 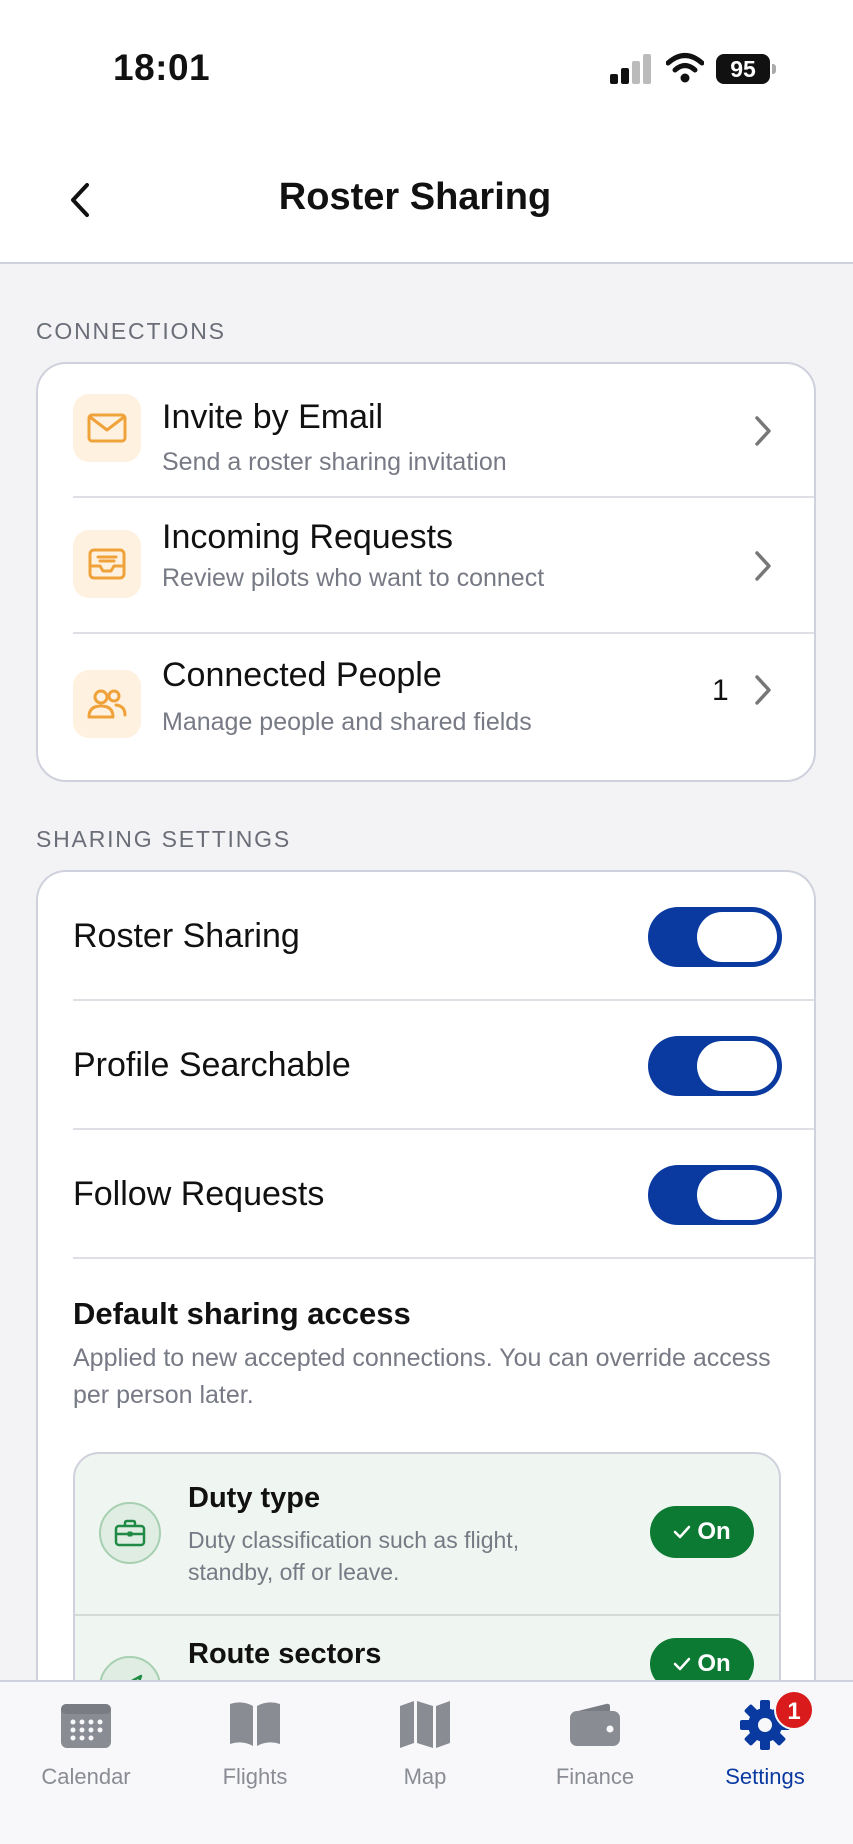 What do you see at coordinates (715, 1195) in the screenshot?
I see `follow-requests-toggle` at bounding box center [715, 1195].